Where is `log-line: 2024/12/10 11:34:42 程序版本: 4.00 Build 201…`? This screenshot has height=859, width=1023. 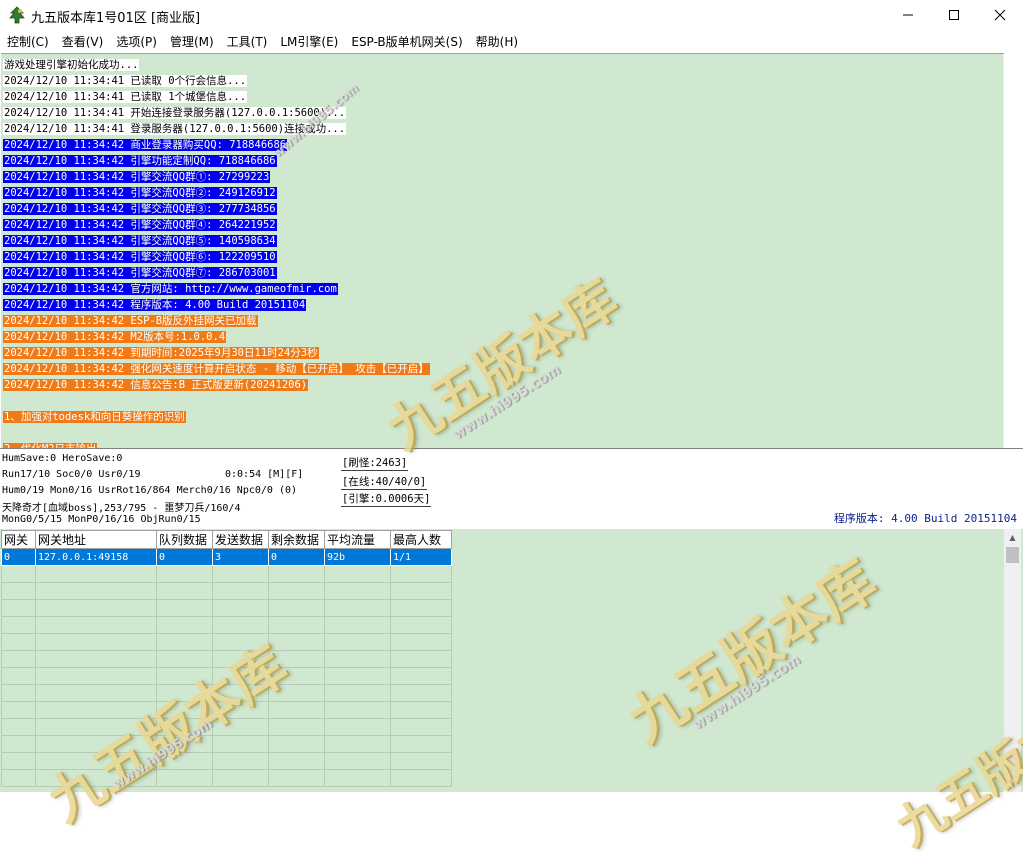 log-line: 2024/12/10 11:34:42 程序版本: 4.00 Build 201… is located at coordinates (155, 305).